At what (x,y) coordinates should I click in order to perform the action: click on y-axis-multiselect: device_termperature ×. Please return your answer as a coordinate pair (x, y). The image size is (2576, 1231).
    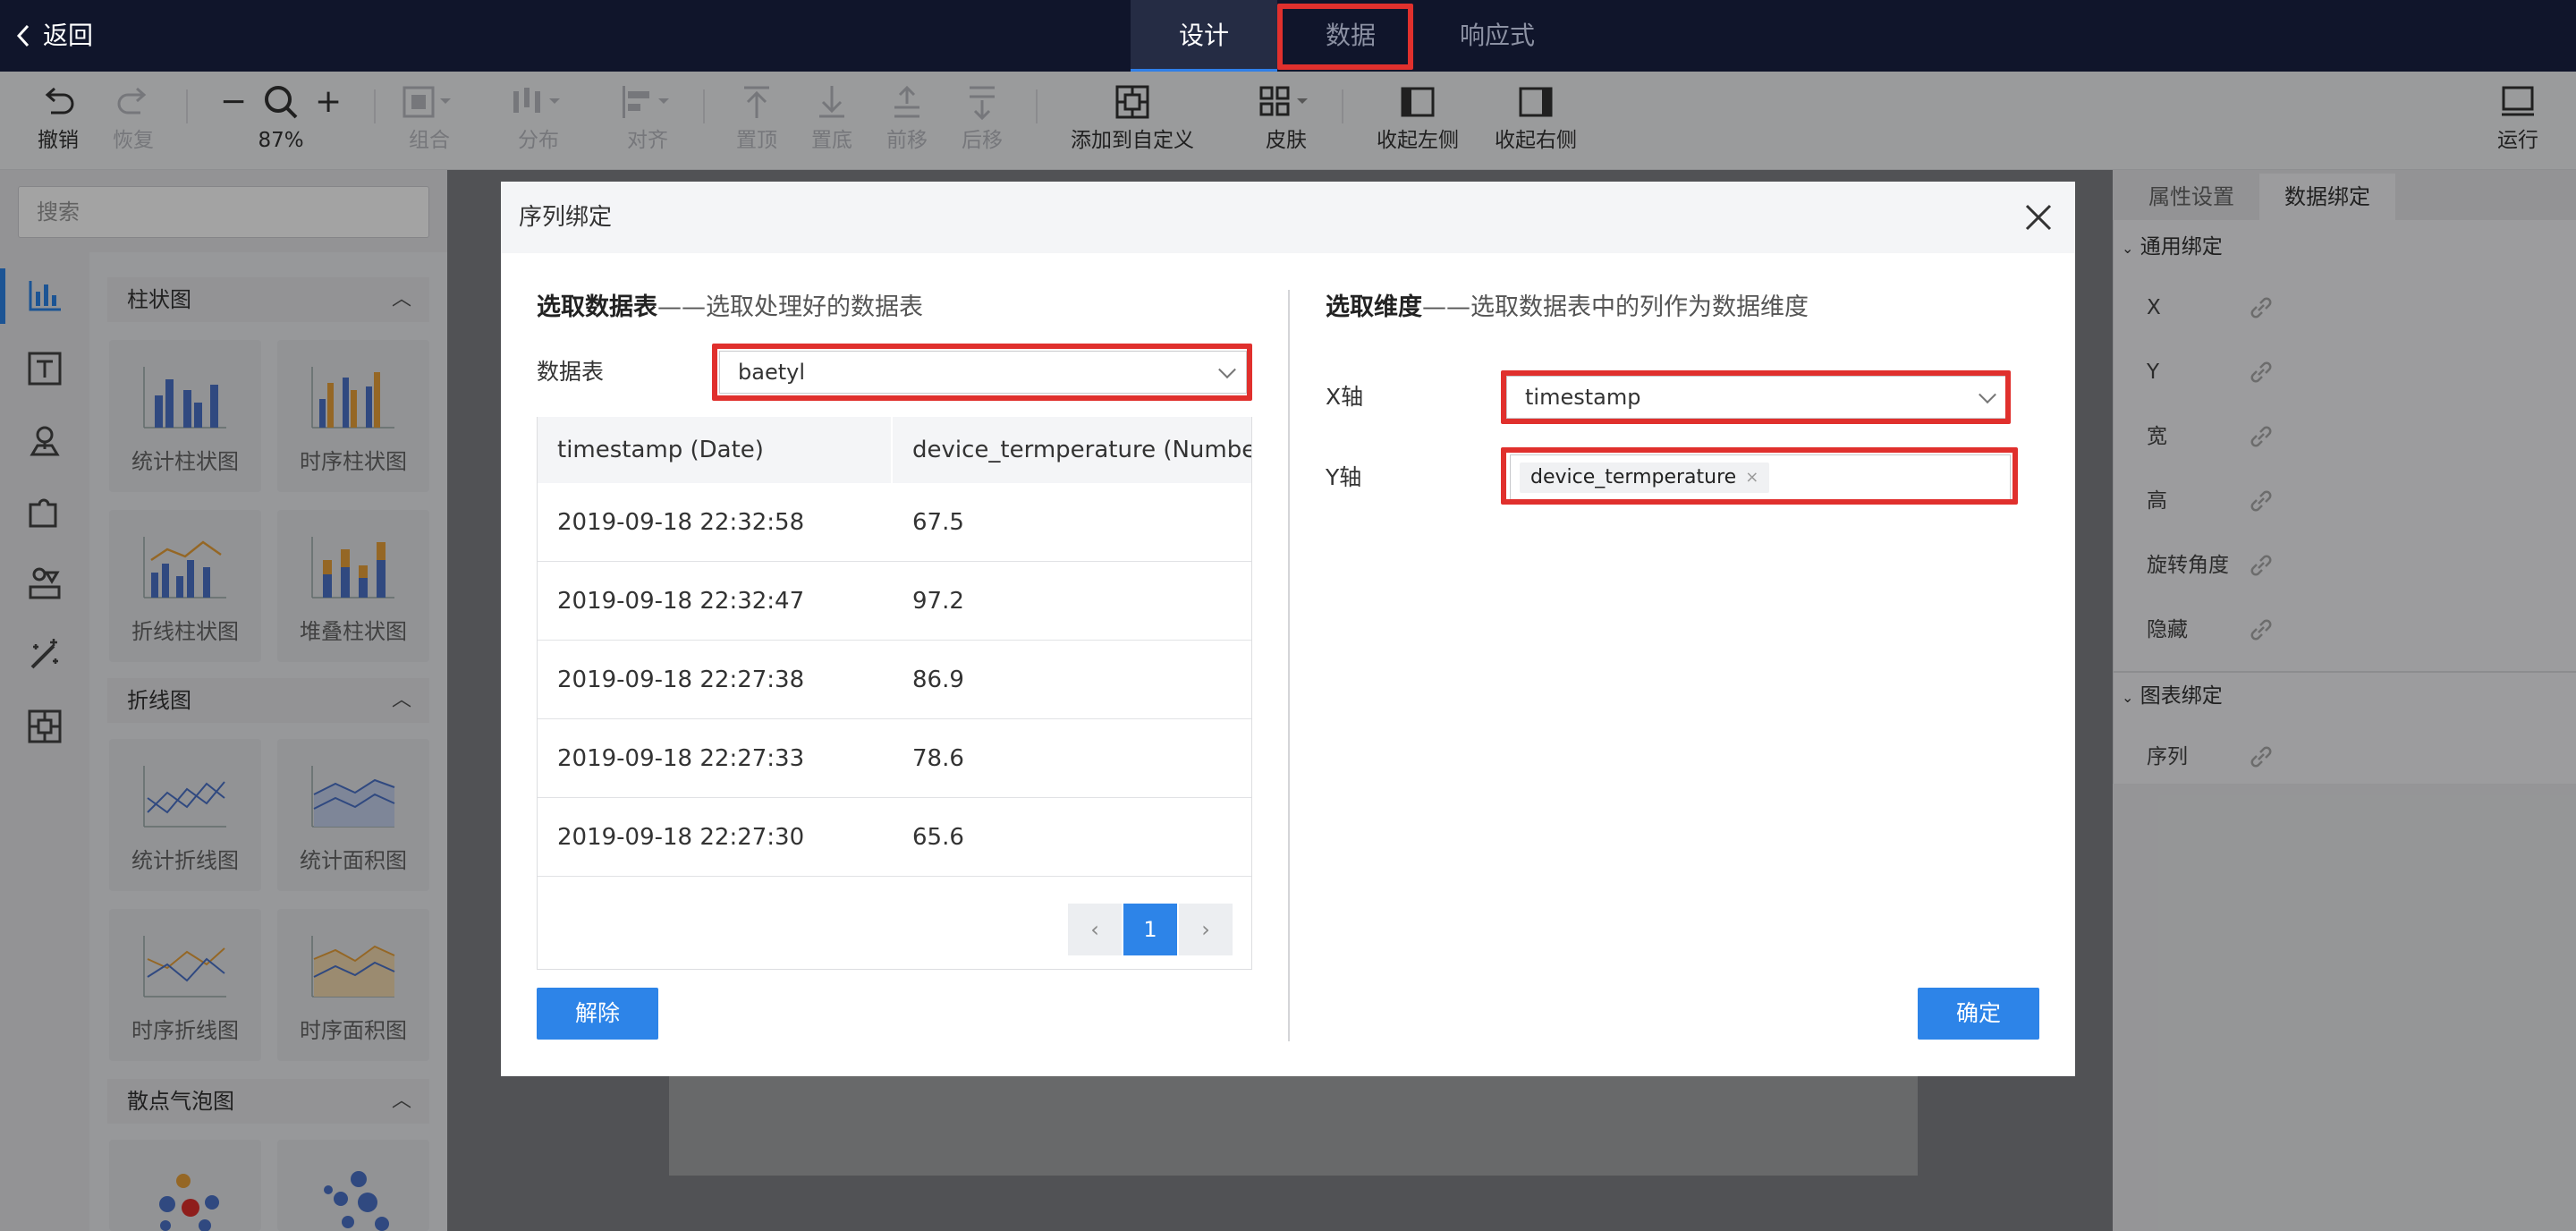
    Looking at the image, I should click on (1760, 477).